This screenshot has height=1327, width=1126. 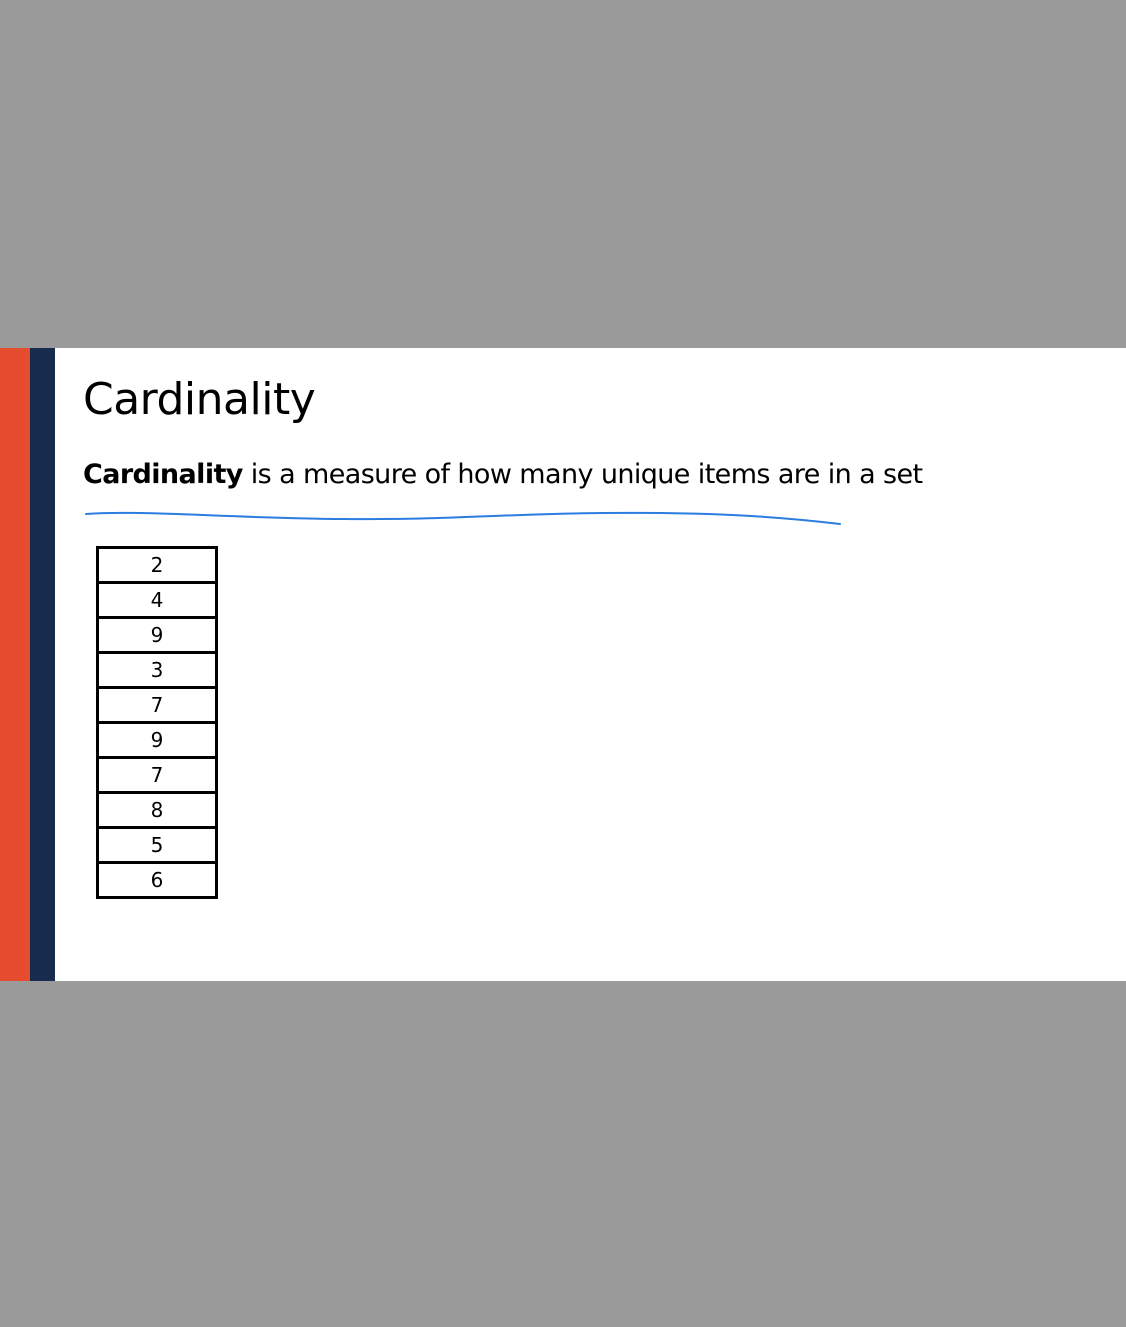 What do you see at coordinates (157, 598) in the screenshot?
I see `set-value-cell: 4` at bounding box center [157, 598].